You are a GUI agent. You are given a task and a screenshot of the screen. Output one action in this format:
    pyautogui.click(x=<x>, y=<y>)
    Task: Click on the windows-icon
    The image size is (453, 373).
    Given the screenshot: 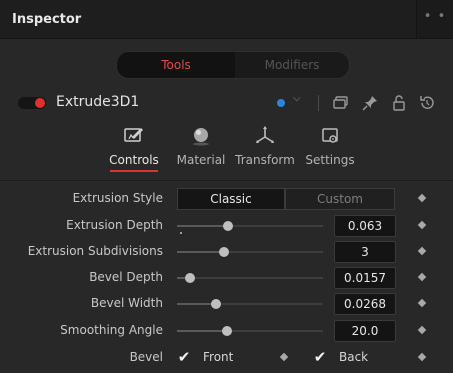 What is the action you would take?
    pyautogui.click(x=341, y=103)
    